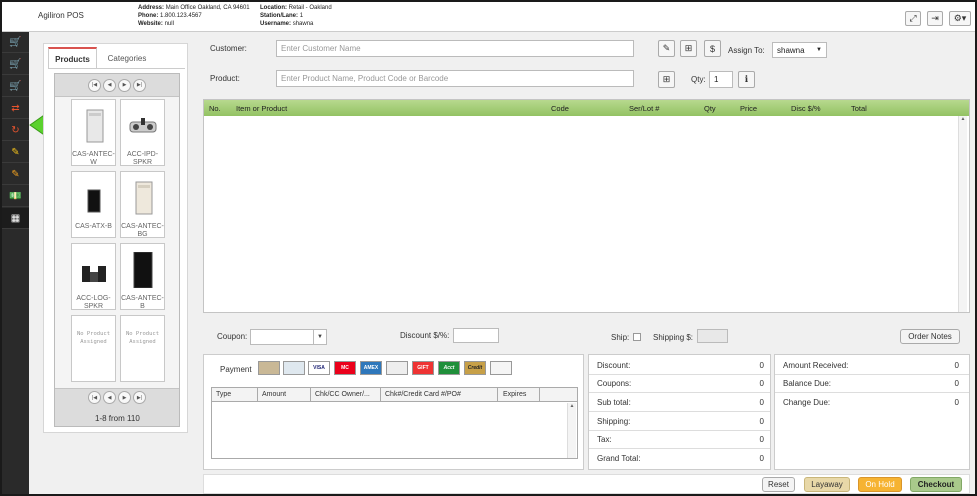 This screenshot has height=496, width=977. I want to click on order-notes-button: Order Notes, so click(930, 336).